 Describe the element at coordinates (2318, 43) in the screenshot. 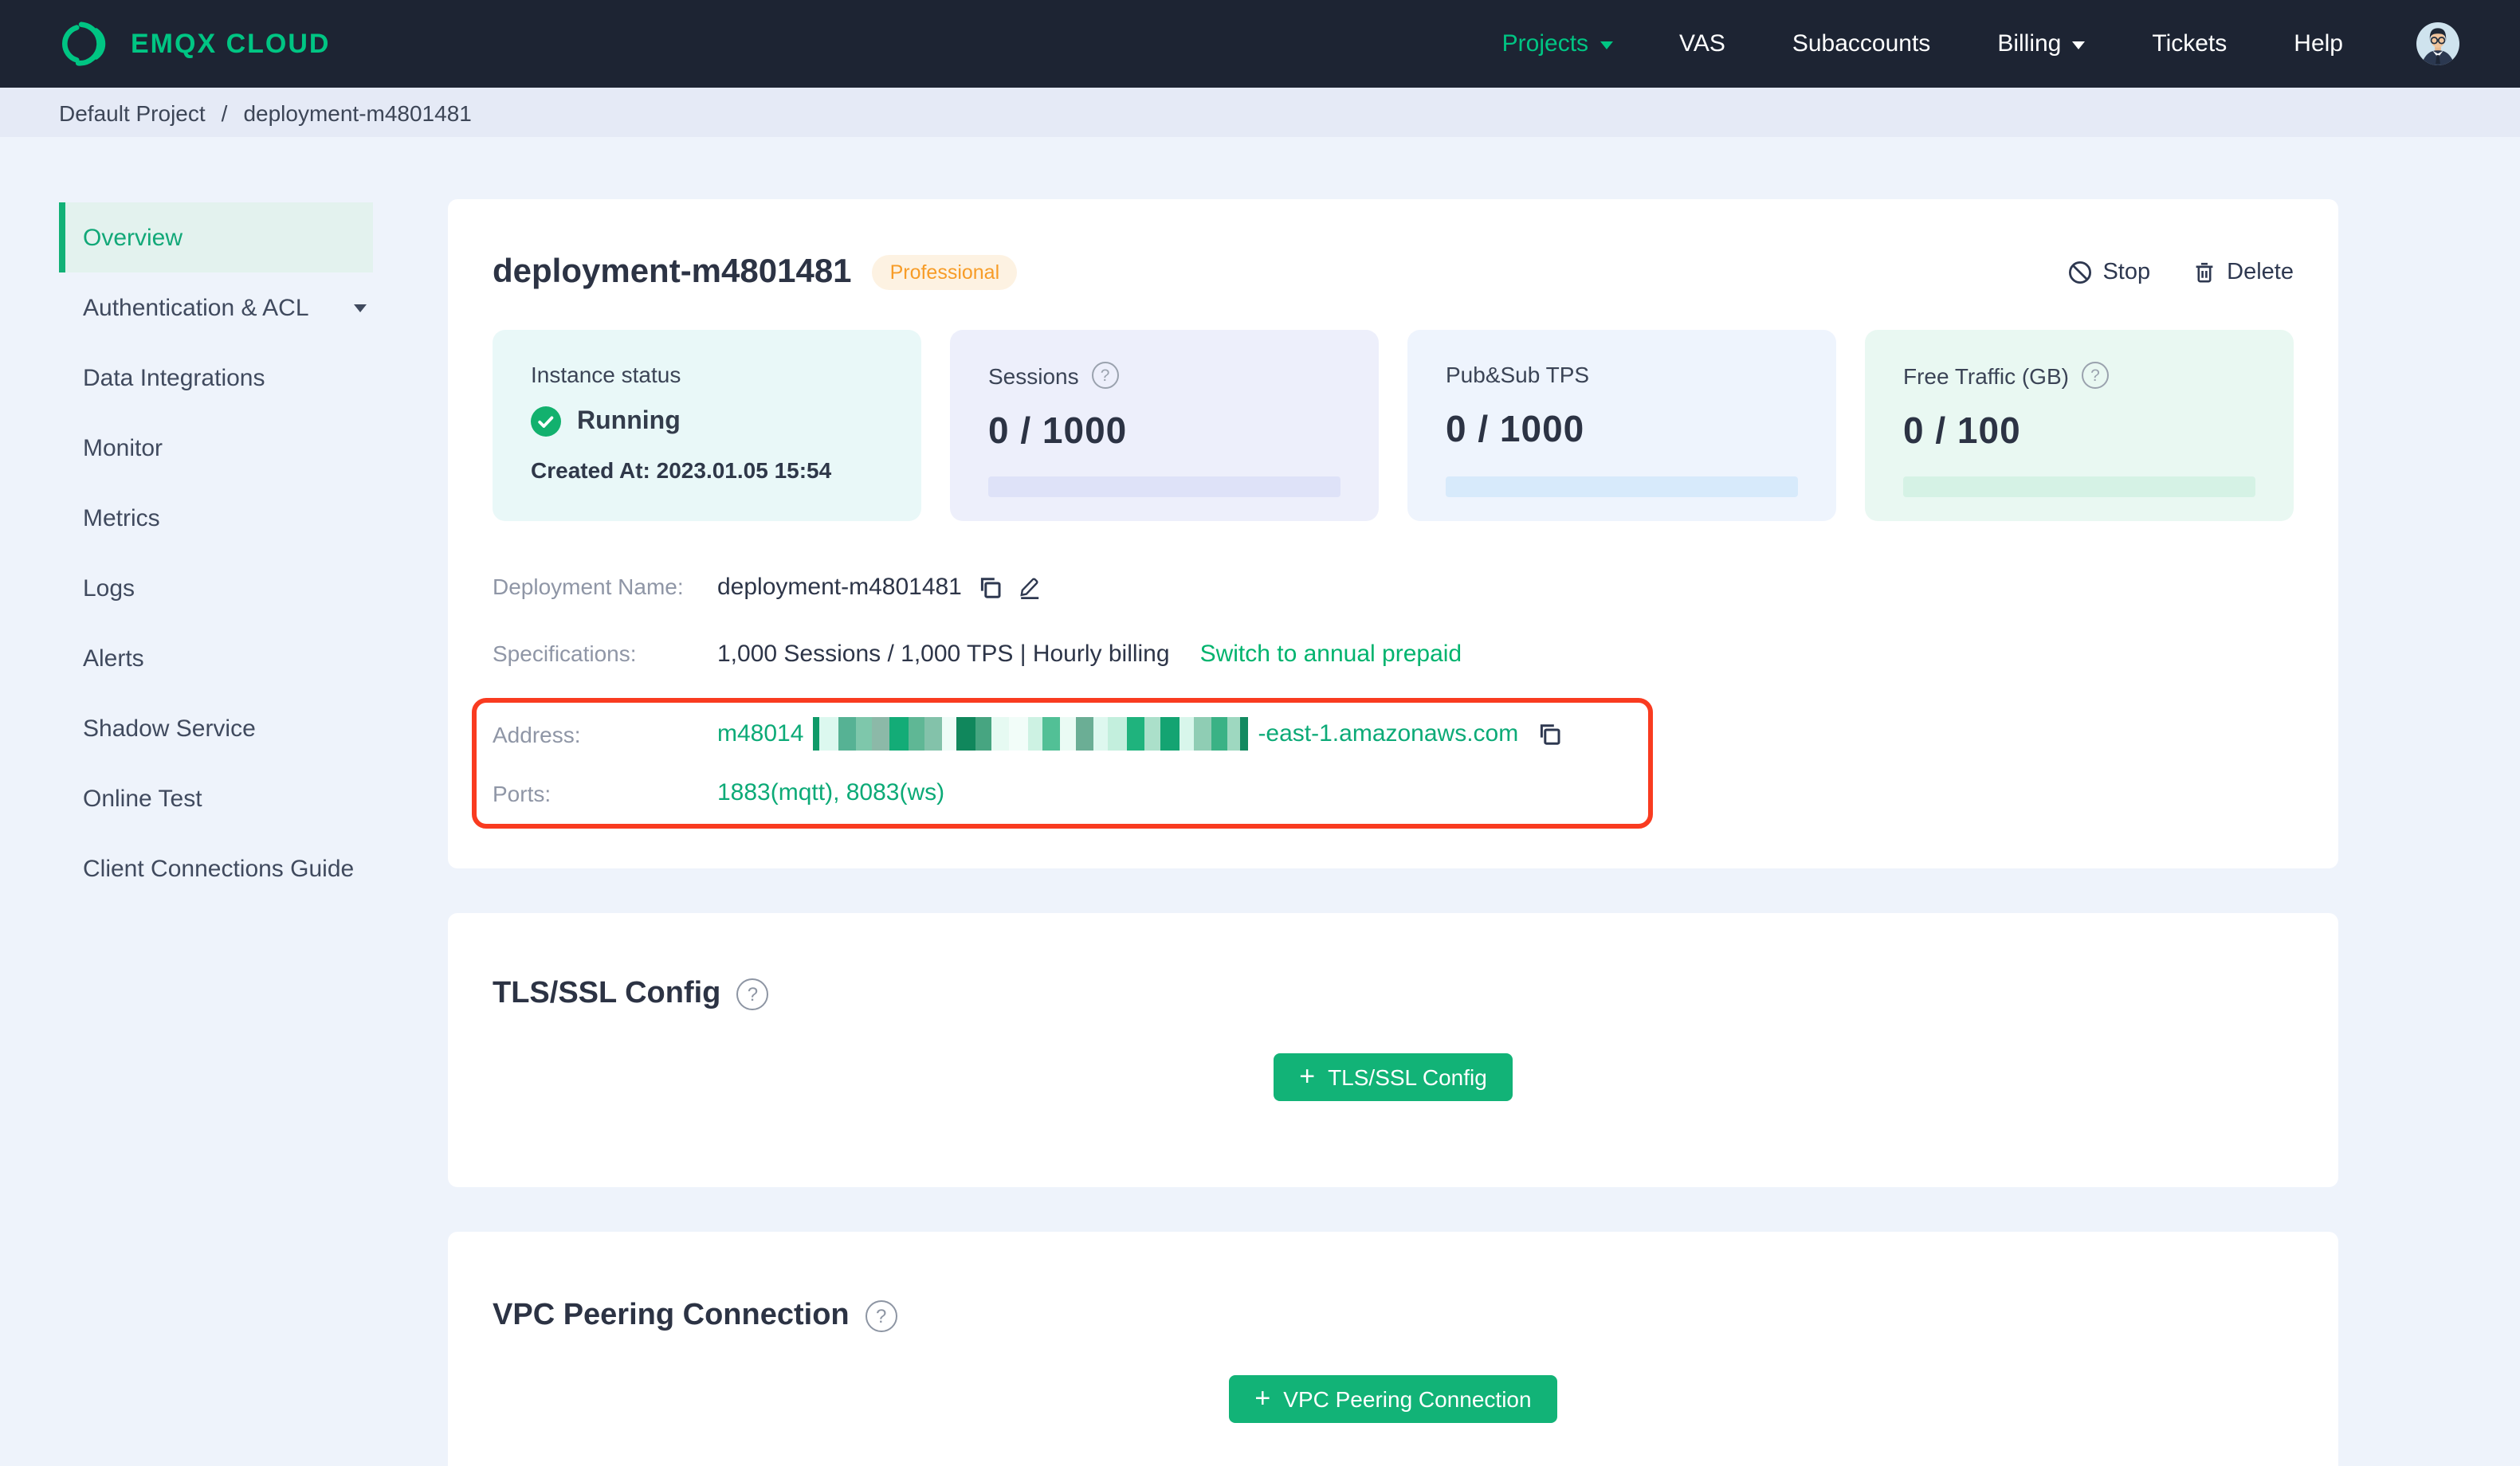

I see `nav-item-help: Help` at that location.